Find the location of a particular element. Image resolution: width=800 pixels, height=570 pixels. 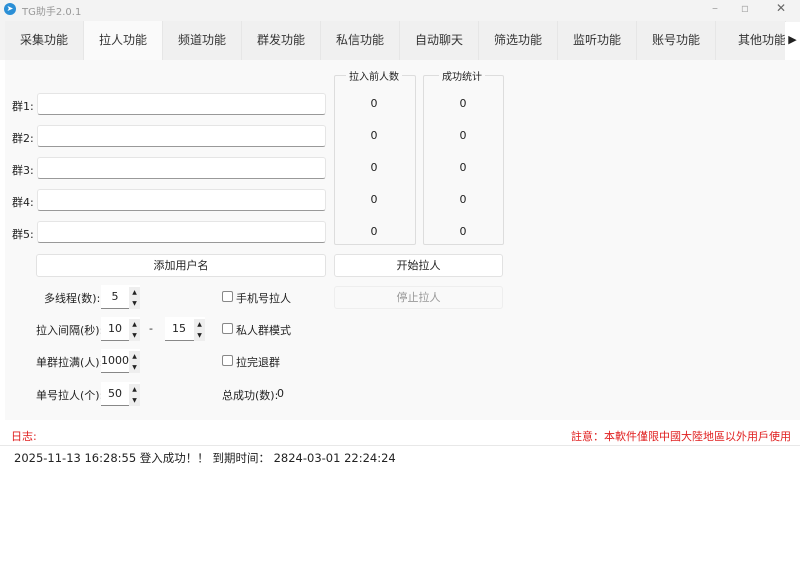

tab-monitor: 监听功能 is located at coordinates (597, 40).